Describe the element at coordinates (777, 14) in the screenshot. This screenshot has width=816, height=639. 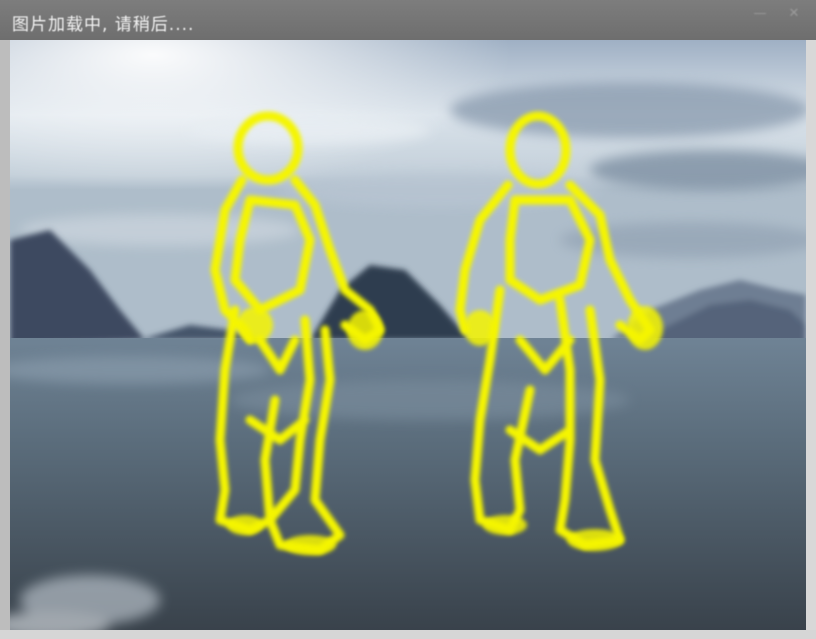
I see `window-controls: — ✕` at that location.